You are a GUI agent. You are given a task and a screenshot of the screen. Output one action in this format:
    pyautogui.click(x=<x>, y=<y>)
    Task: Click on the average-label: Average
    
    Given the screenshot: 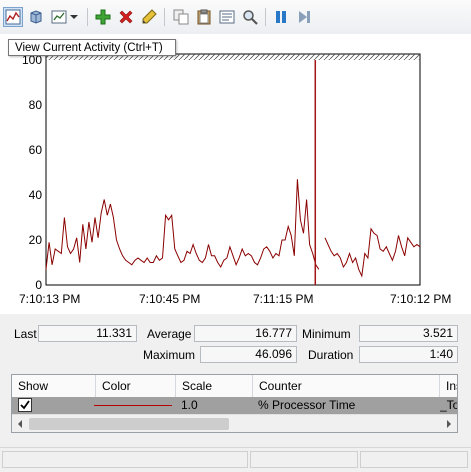 What is the action you would take?
    pyautogui.click(x=169, y=334)
    